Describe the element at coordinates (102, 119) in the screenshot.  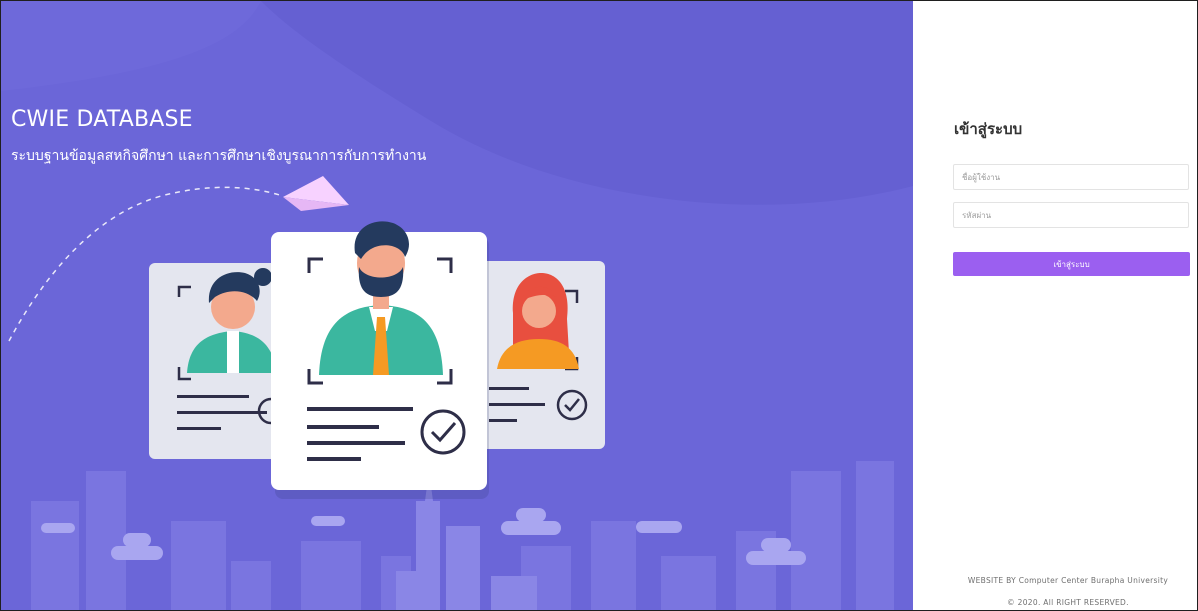
I see `hero-title: CWIE DATABASE` at that location.